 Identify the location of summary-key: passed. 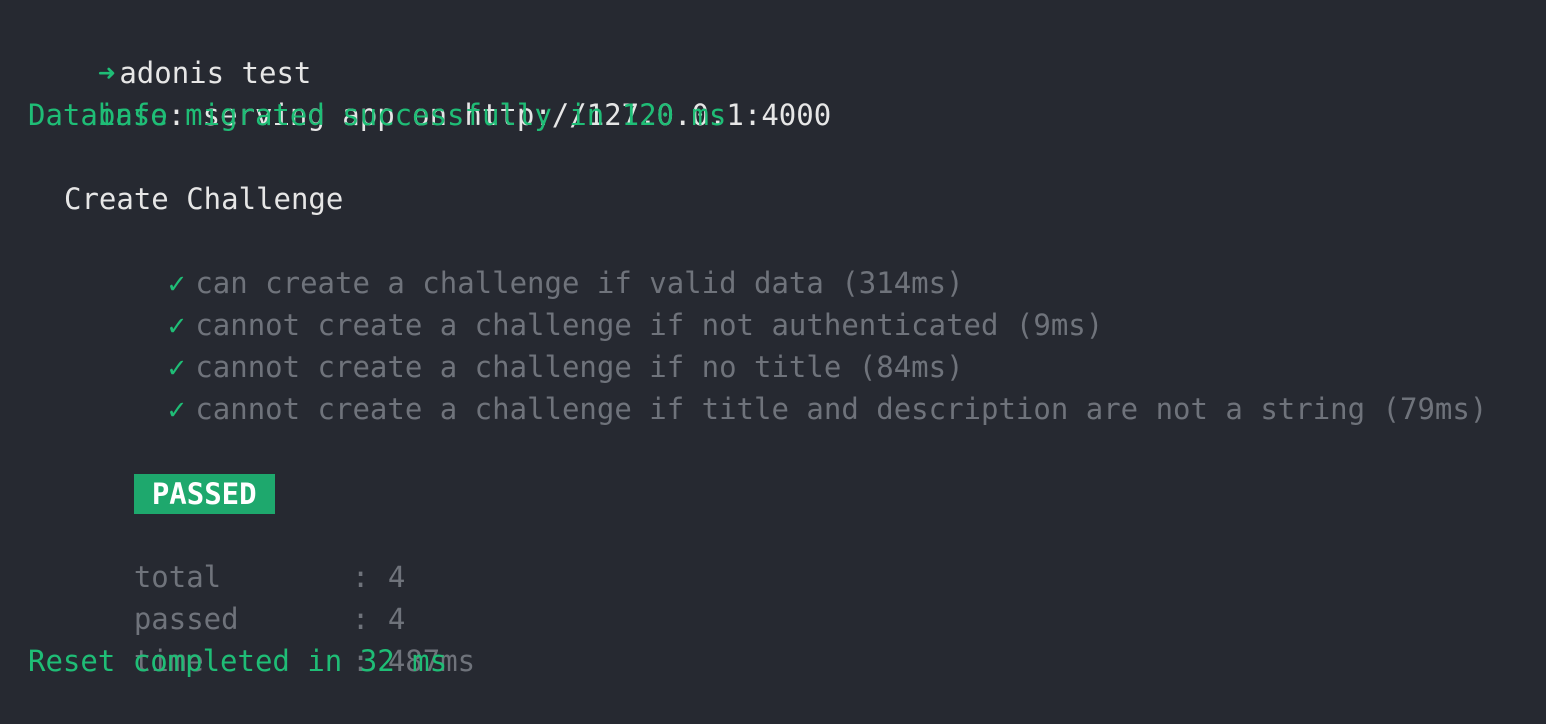
(186, 619).